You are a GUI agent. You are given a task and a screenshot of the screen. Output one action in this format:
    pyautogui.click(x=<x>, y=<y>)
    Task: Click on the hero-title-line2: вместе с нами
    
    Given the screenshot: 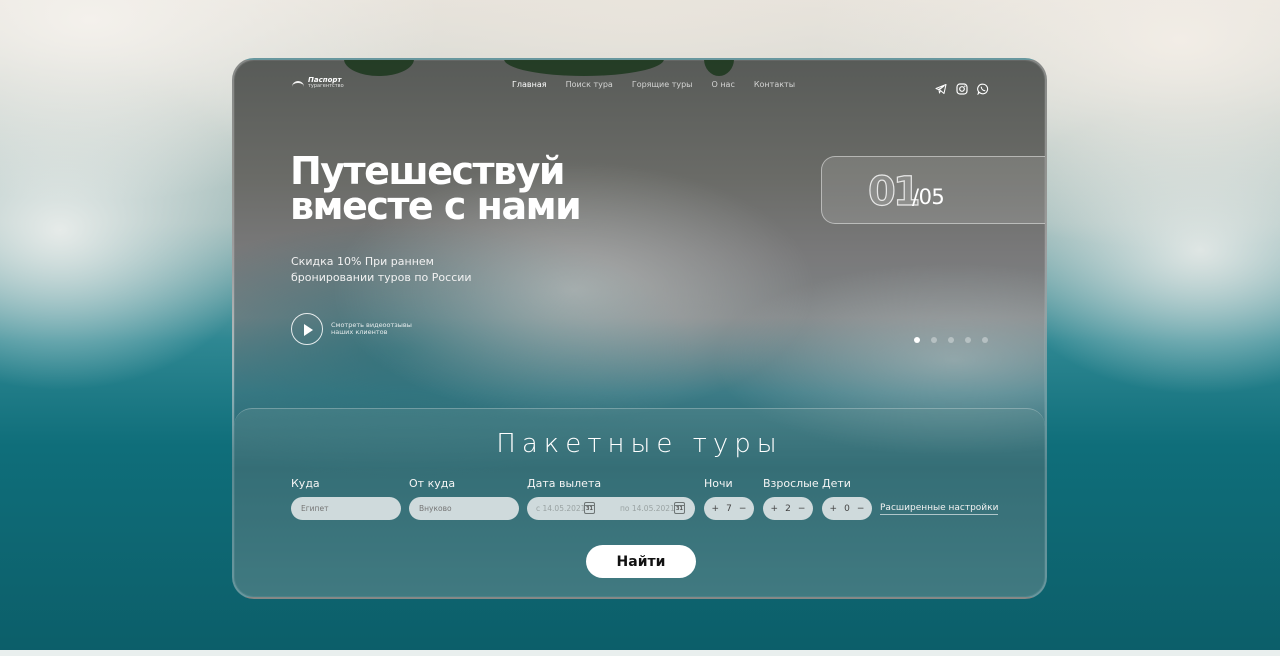 What is the action you would take?
    pyautogui.click(x=436, y=206)
    